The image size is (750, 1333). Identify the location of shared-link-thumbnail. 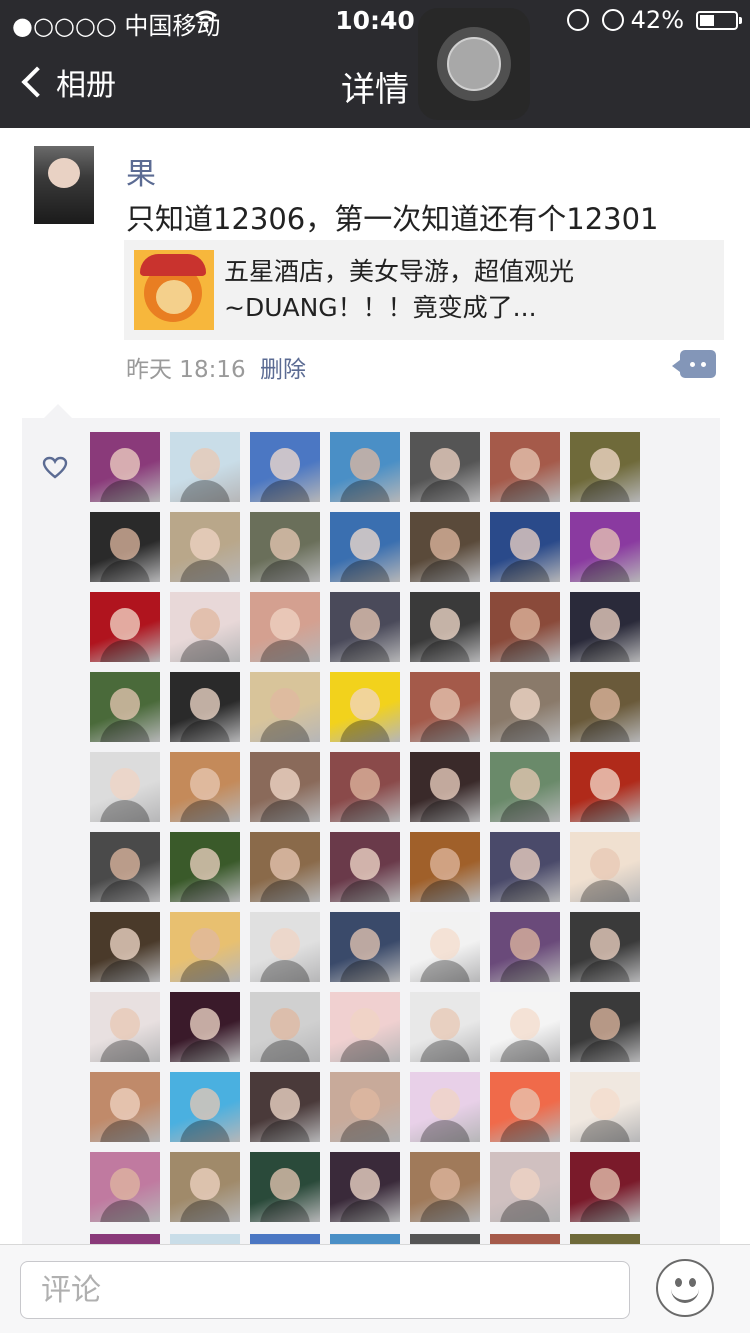
(174, 290).